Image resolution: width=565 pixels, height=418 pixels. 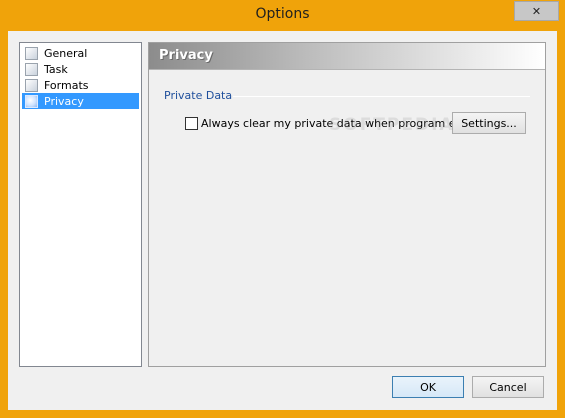 What do you see at coordinates (198, 95) in the screenshot?
I see `group-label-private-data: Private Data` at bounding box center [198, 95].